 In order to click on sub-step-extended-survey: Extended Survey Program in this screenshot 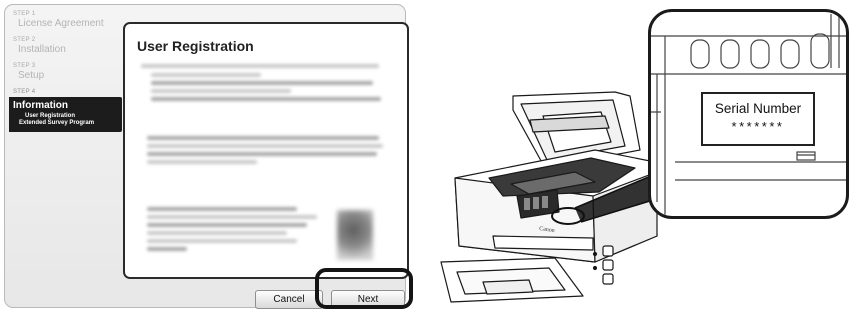, I will do `click(57, 123)`.